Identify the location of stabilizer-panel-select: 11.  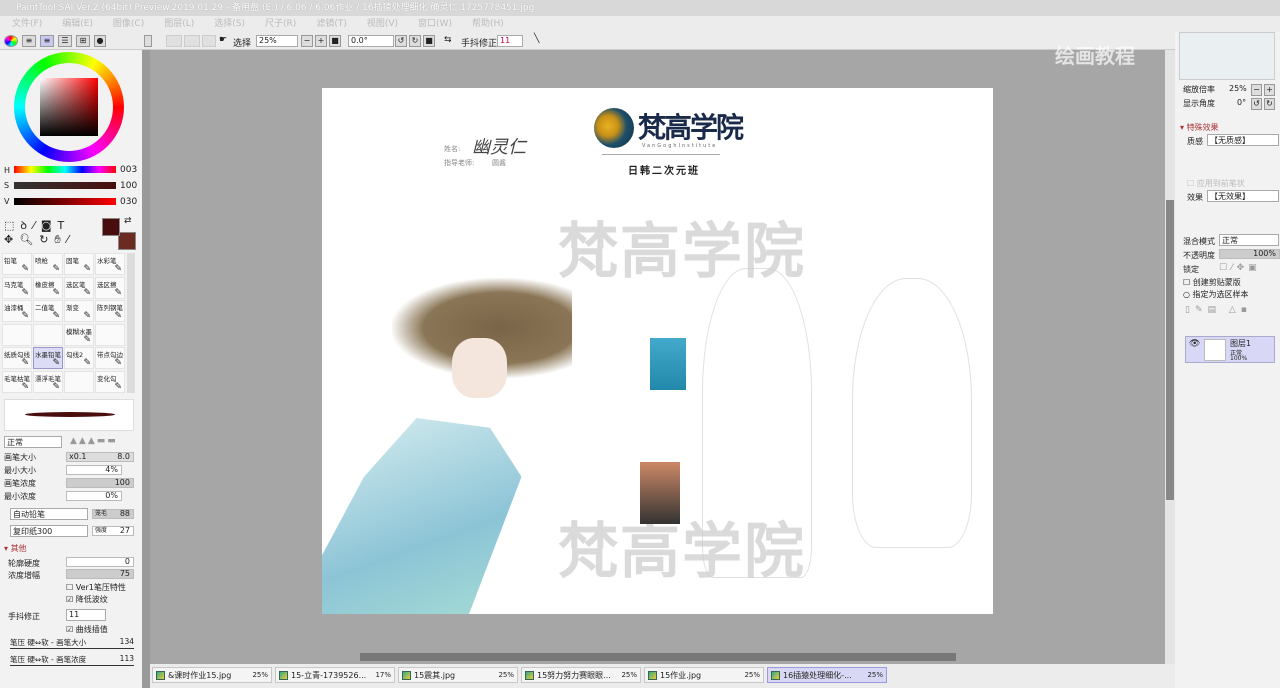
(86, 615).